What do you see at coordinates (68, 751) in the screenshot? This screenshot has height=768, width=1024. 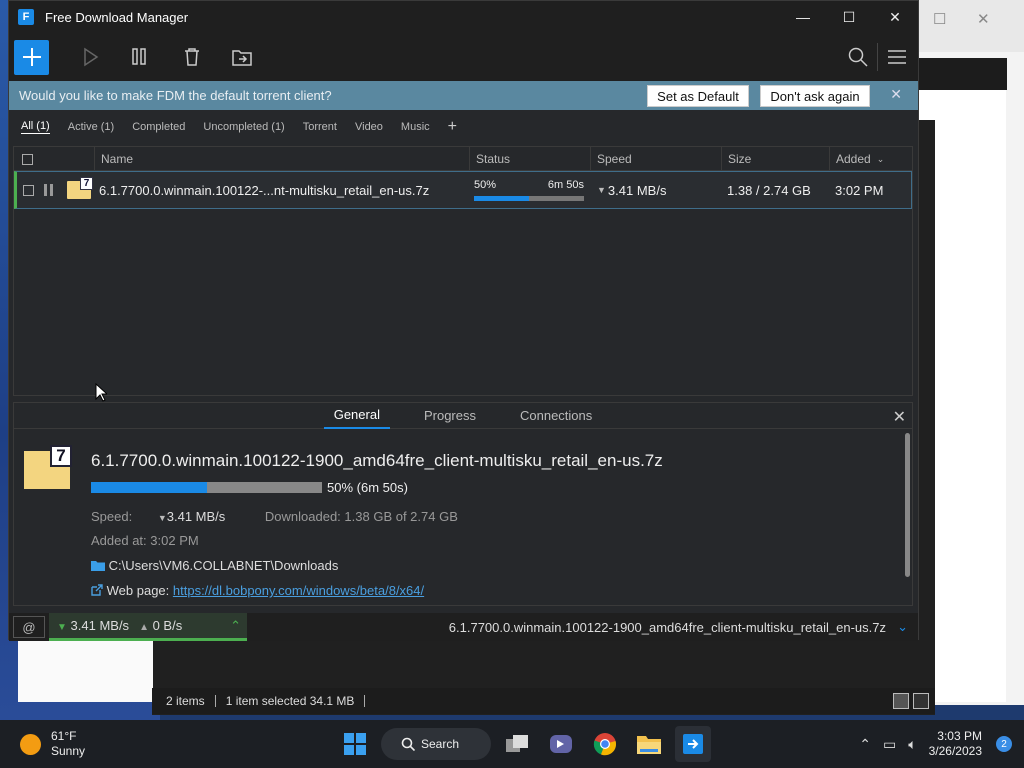 I see `weather-desc: Sunny` at bounding box center [68, 751].